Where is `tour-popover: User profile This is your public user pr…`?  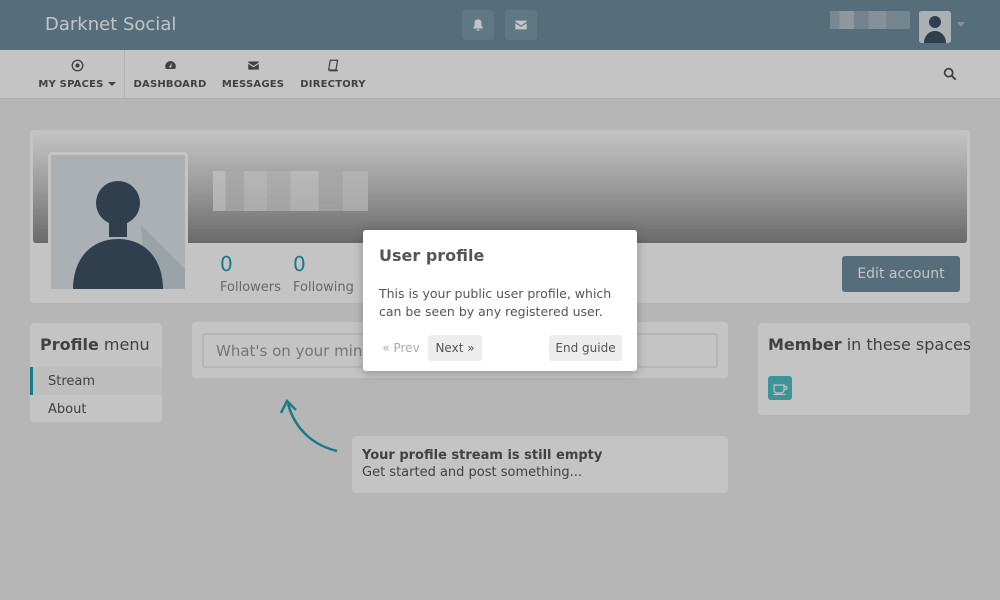 tour-popover: User profile This is your public user pr… is located at coordinates (500, 300).